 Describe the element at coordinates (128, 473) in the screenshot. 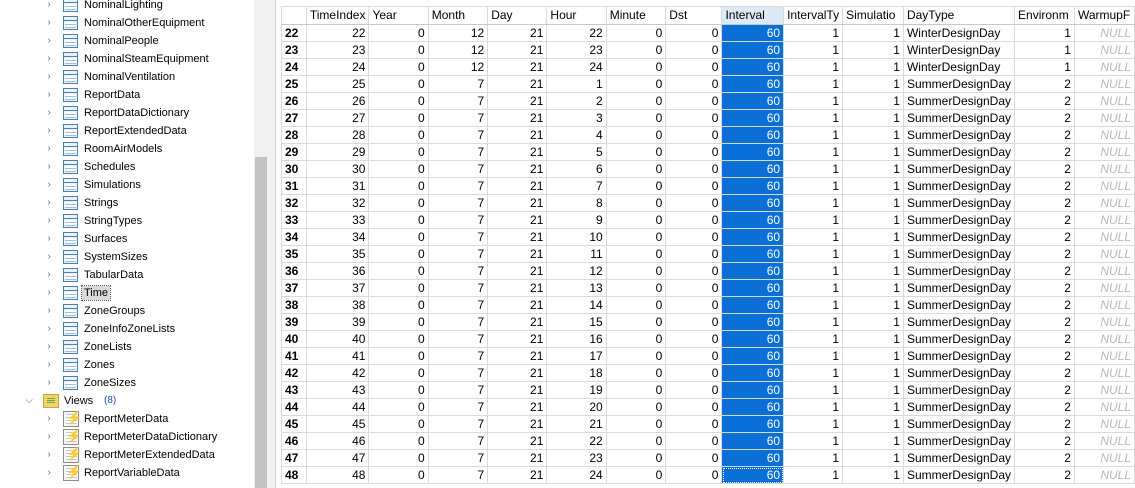

I see `tree-item: › ReportVariableData` at that location.